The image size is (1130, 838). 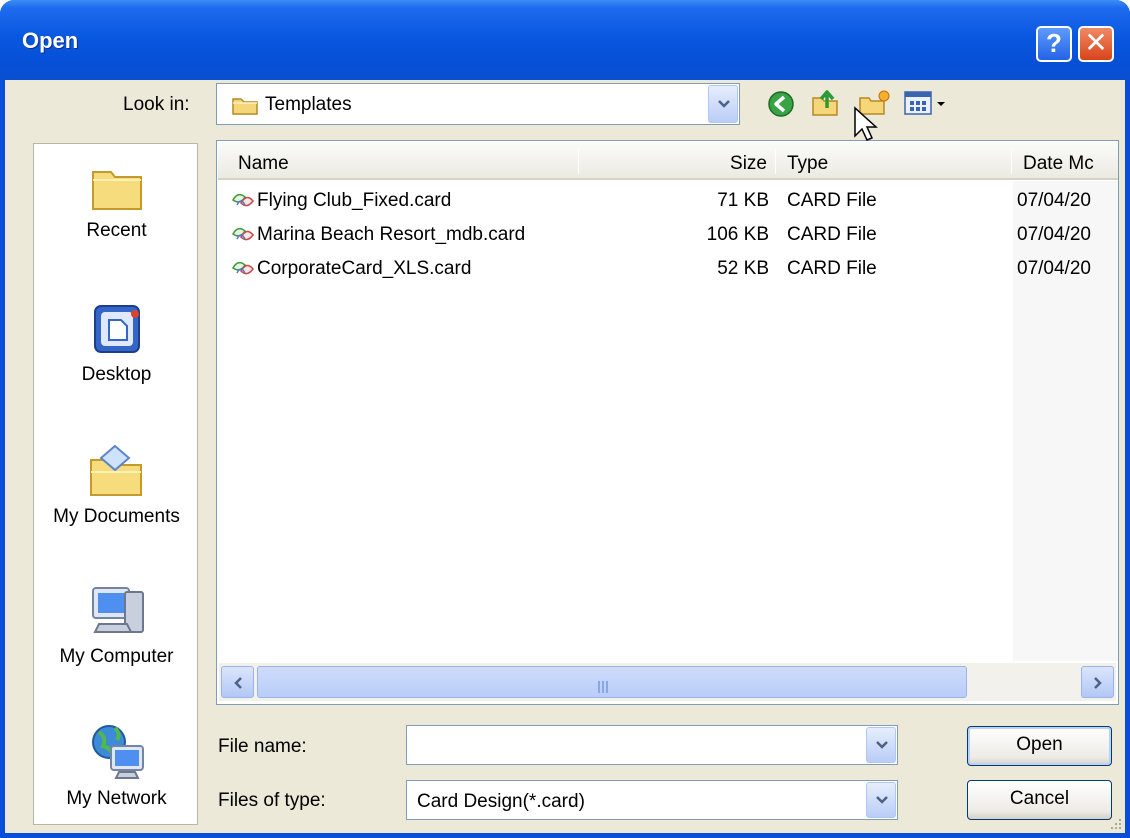 What do you see at coordinates (825, 102) in the screenshot?
I see `up-folder-icon` at bounding box center [825, 102].